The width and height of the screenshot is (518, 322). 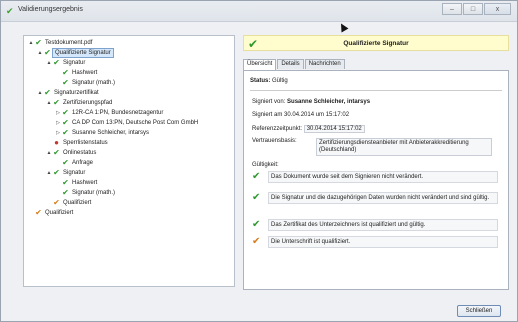 What do you see at coordinates (265, 165) in the screenshot?
I see `validity-label: Gültigkeit:` at bounding box center [265, 165].